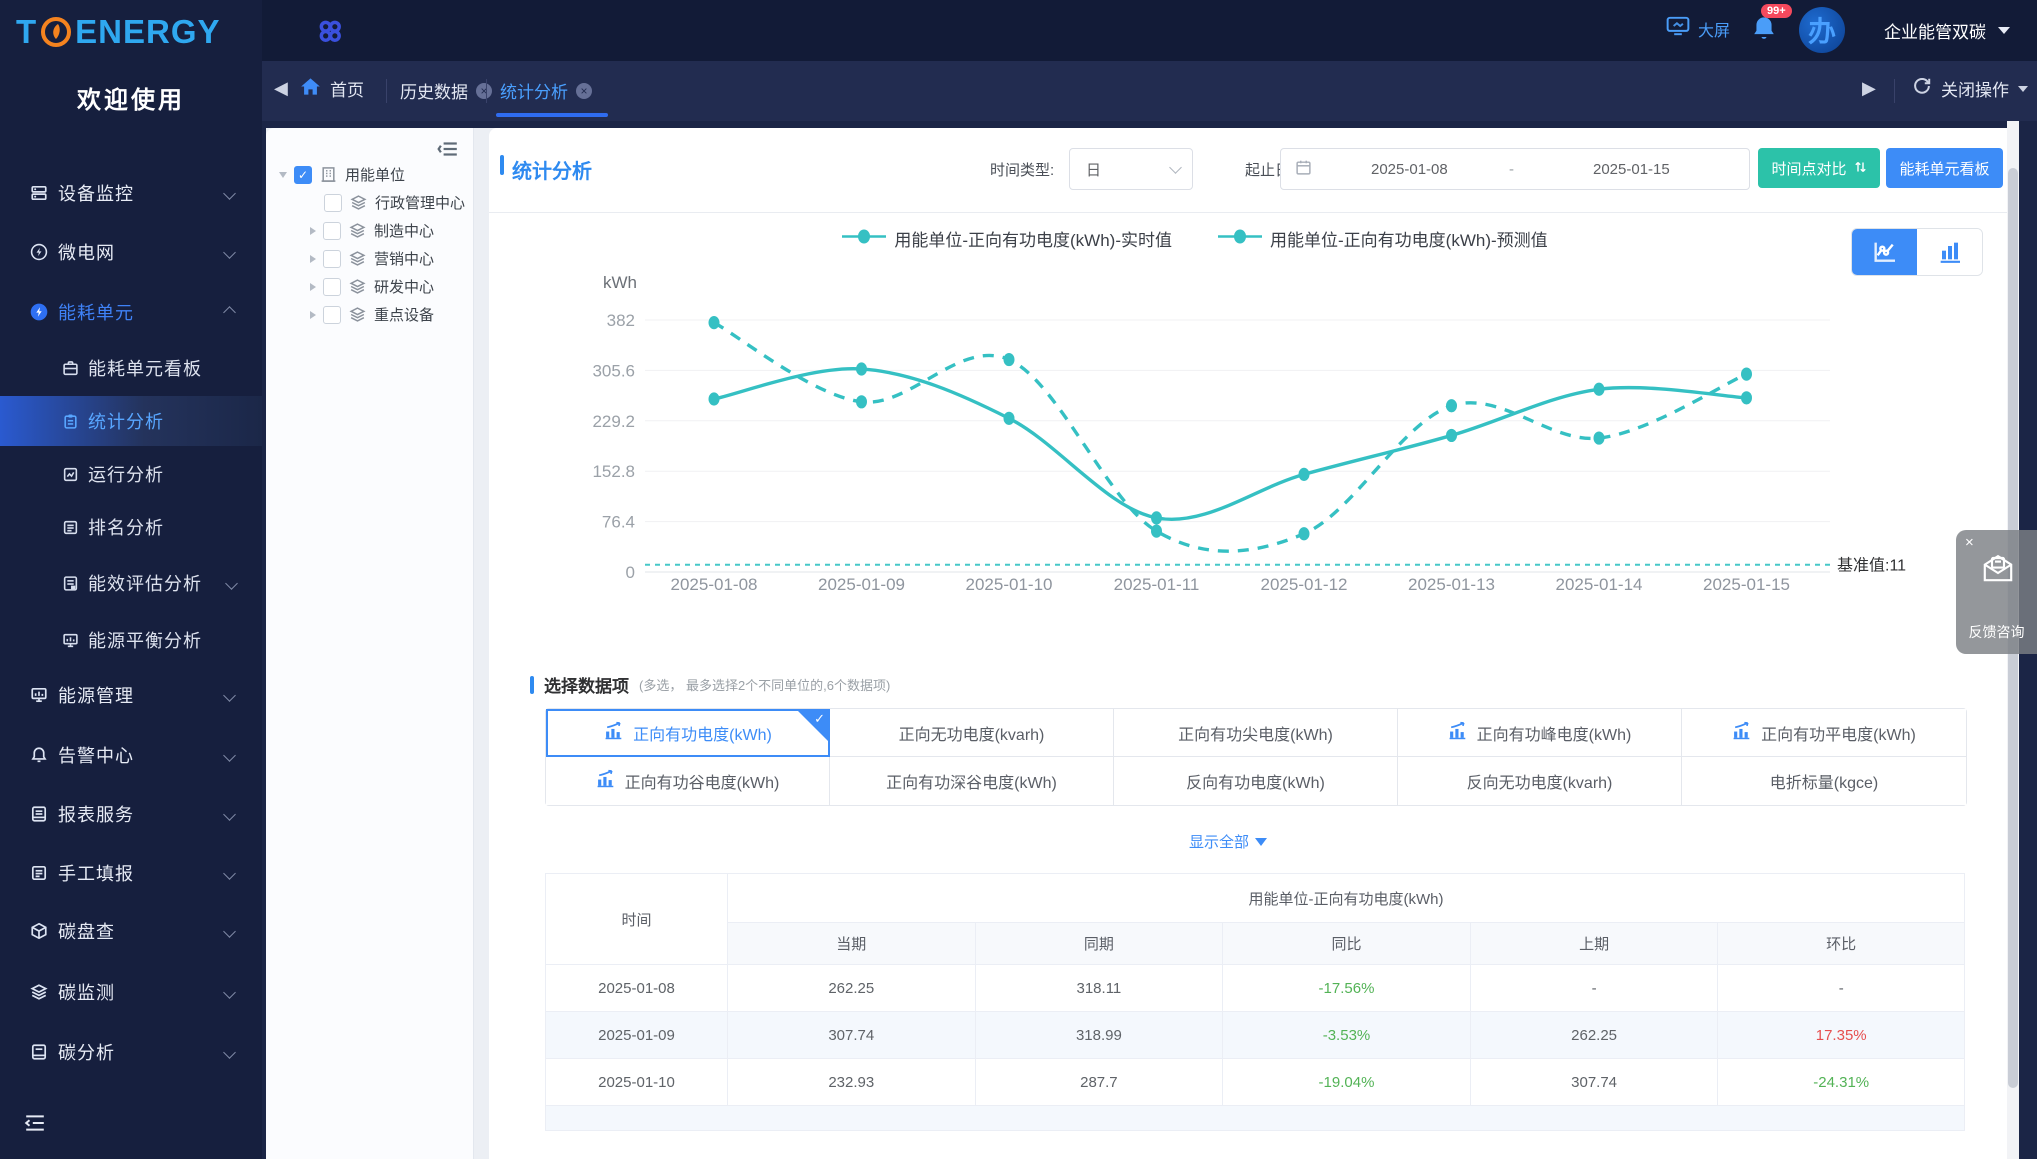 Image resolution: width=2037 pixels, height=1159 pixels. Describe the element at coordinates (688, 733) in the screenshot. I see `data-item-selected: 正向有功电度(kWh) ✓` at that location.